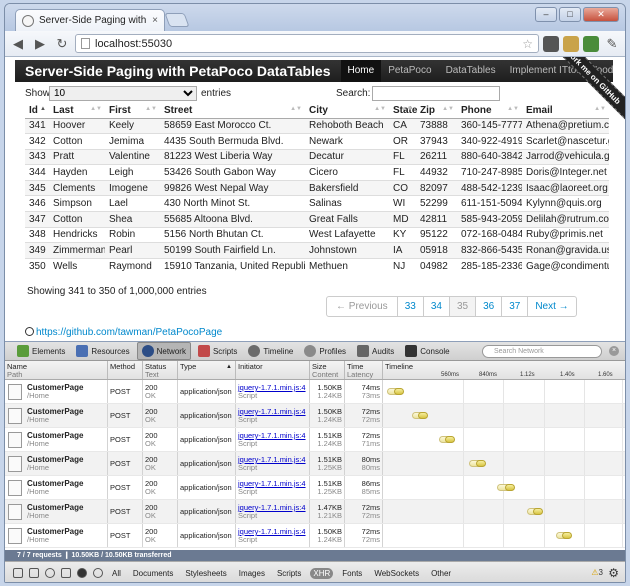  Describe the element at coordinates (125, 415) in the screenshot. I see `request-method-cell: POST` at that location.